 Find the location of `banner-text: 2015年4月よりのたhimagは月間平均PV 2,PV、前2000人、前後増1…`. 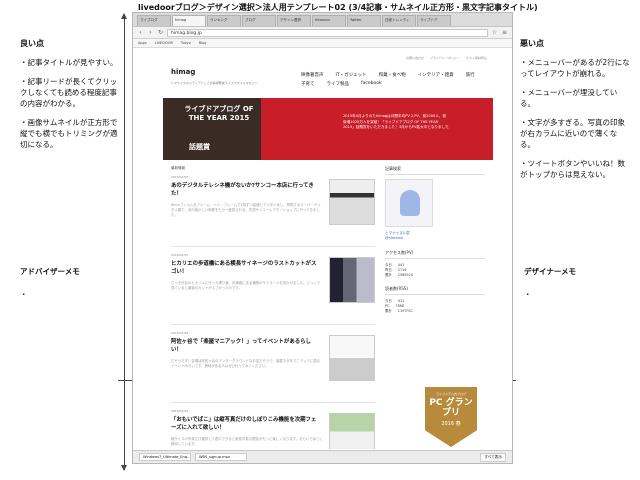

banner-text: 2015年4月よりのたhimagは月間平均PV 2,PV、前2000人、前後増1… is located at coordinates (396, 121).